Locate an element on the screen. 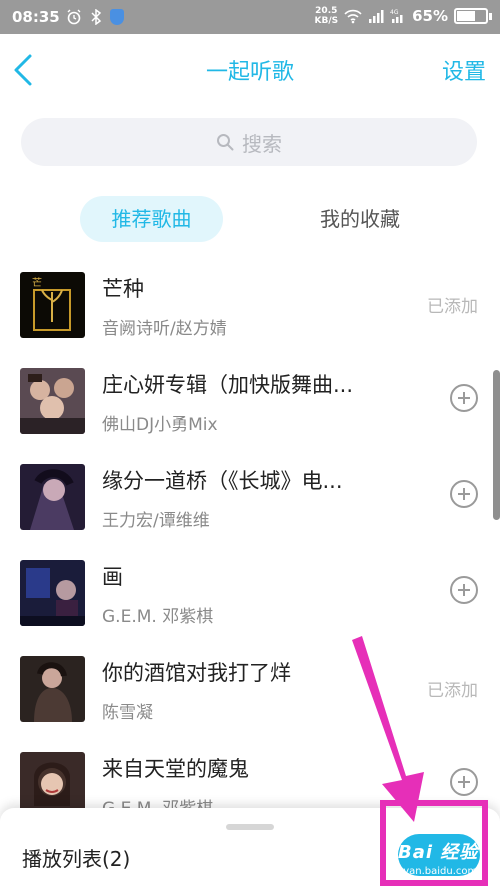 Image resolution: width=500 pixels, height=889 pixels. list-item: 画 G.E.M. 邓紫棋 is located at coordinates (250, 594).